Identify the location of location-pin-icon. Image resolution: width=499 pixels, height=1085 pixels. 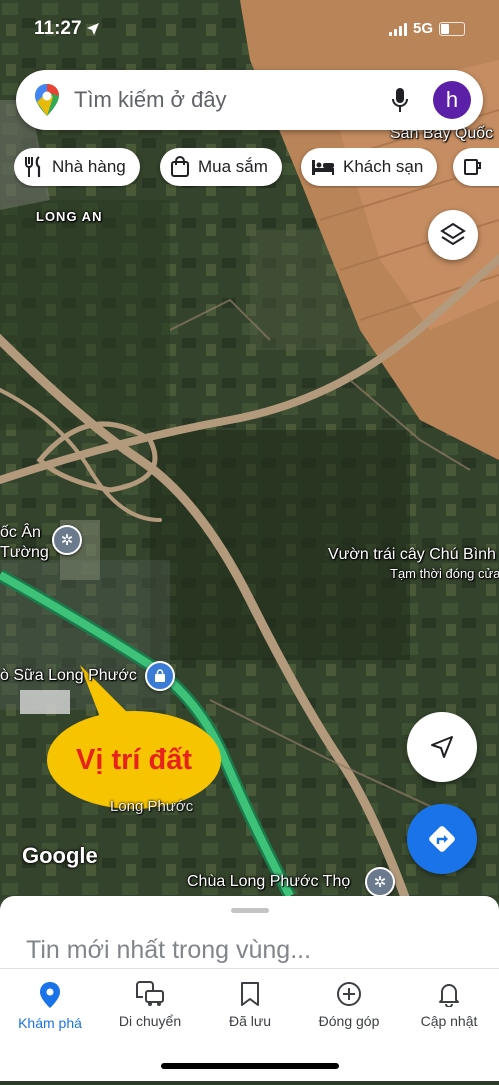
(50, 995).